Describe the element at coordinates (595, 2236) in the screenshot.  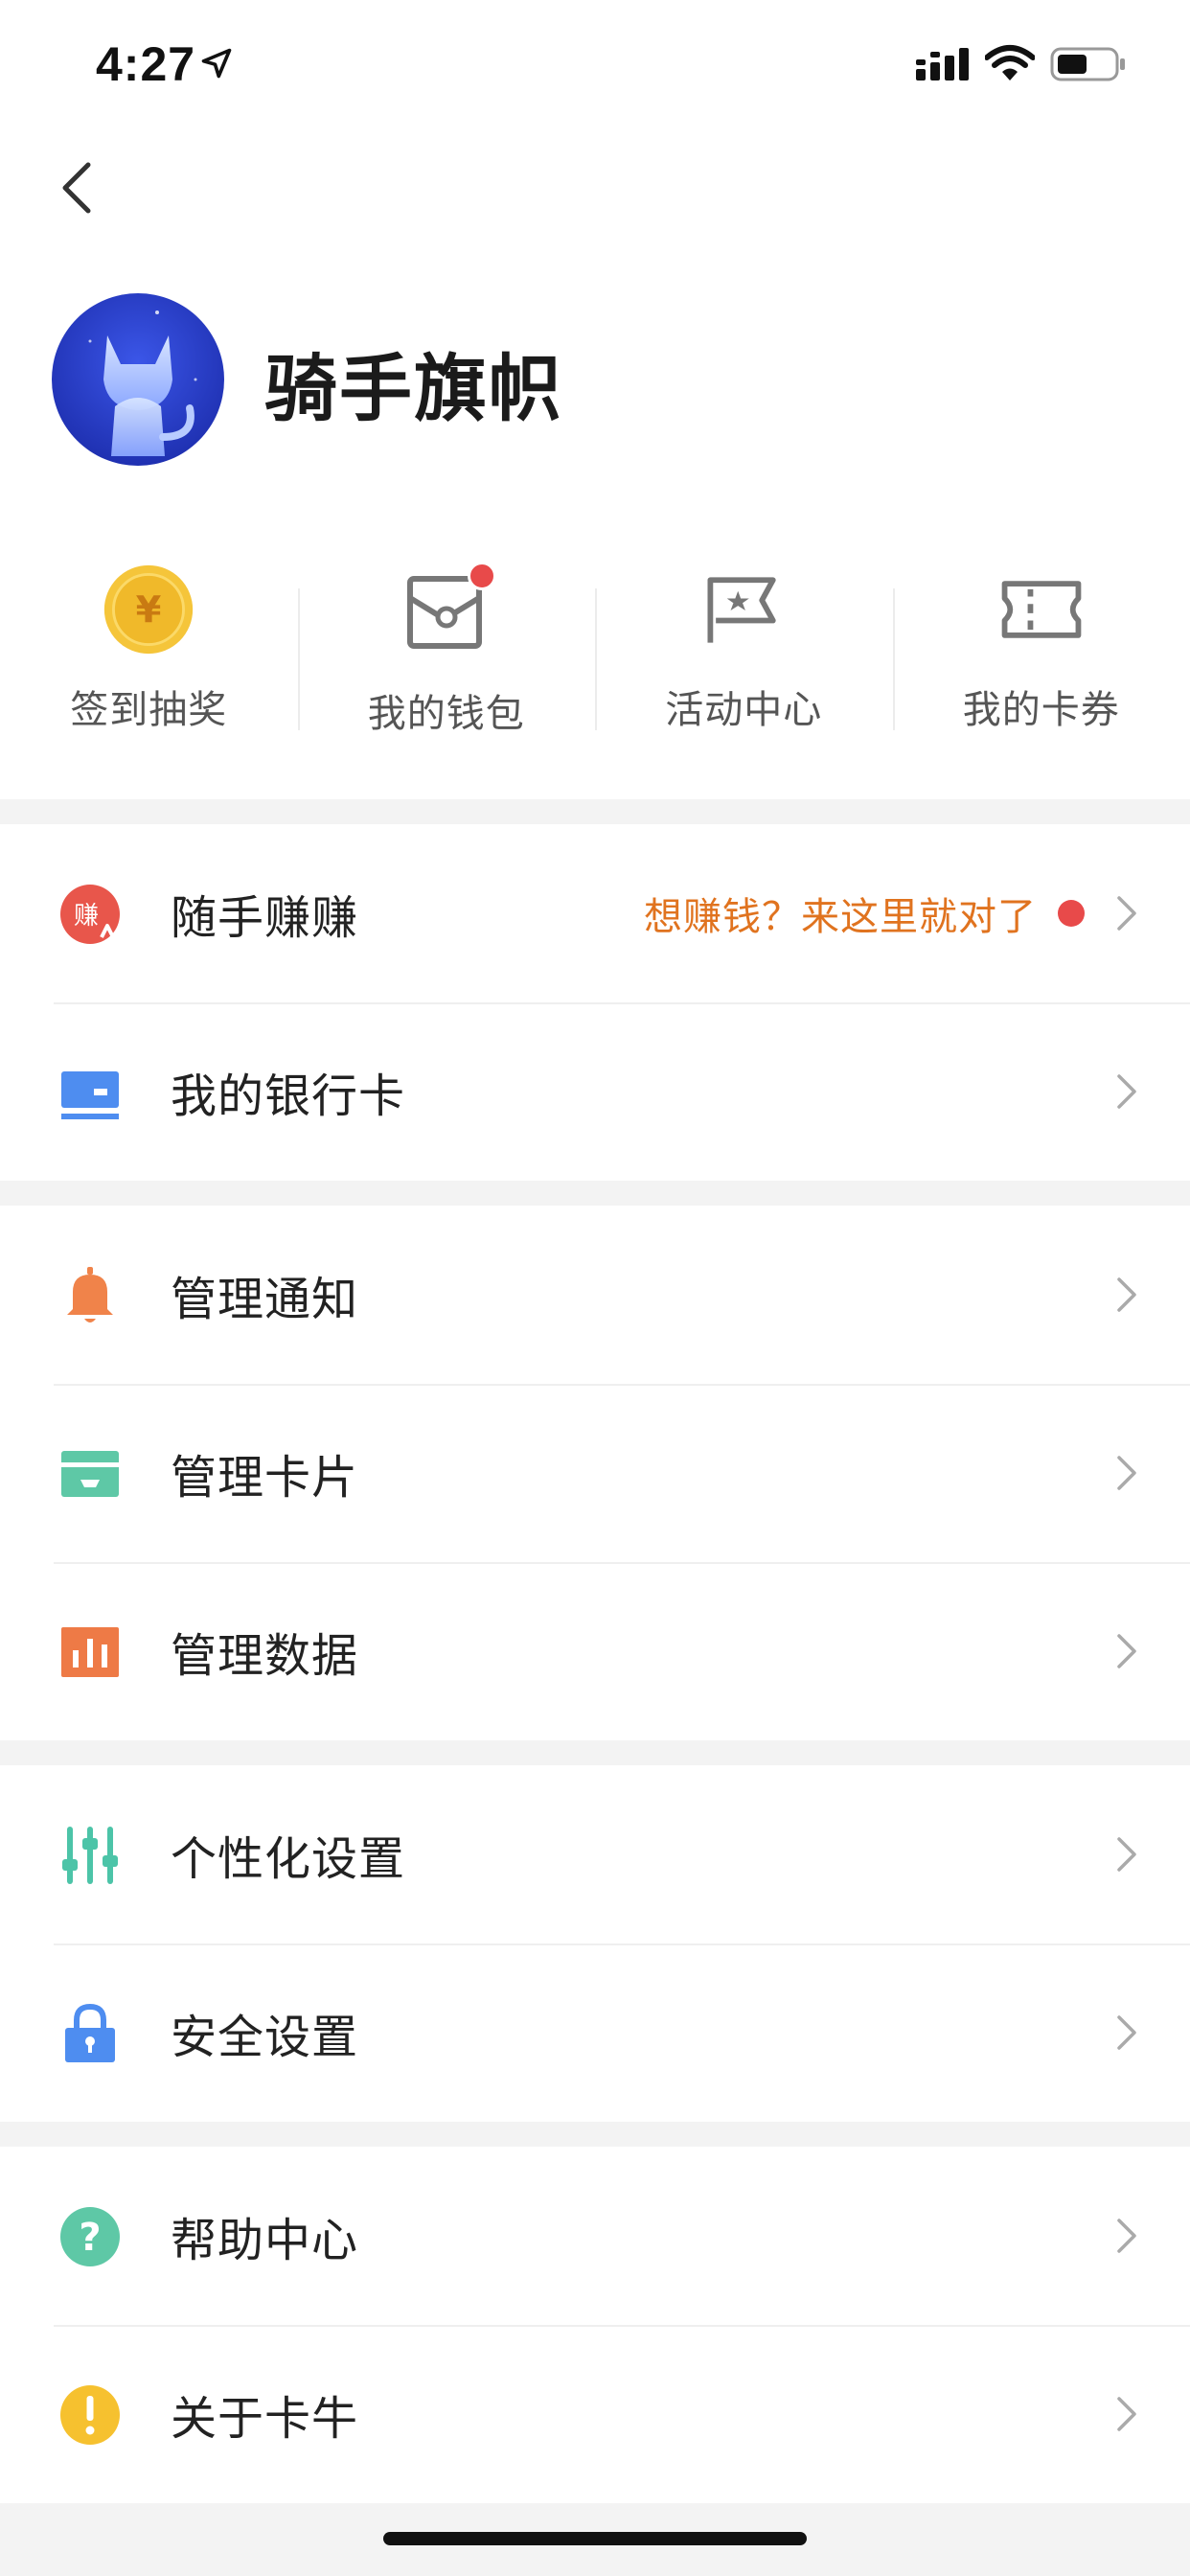
I see `row-help: ? 帮助中心` at that location.